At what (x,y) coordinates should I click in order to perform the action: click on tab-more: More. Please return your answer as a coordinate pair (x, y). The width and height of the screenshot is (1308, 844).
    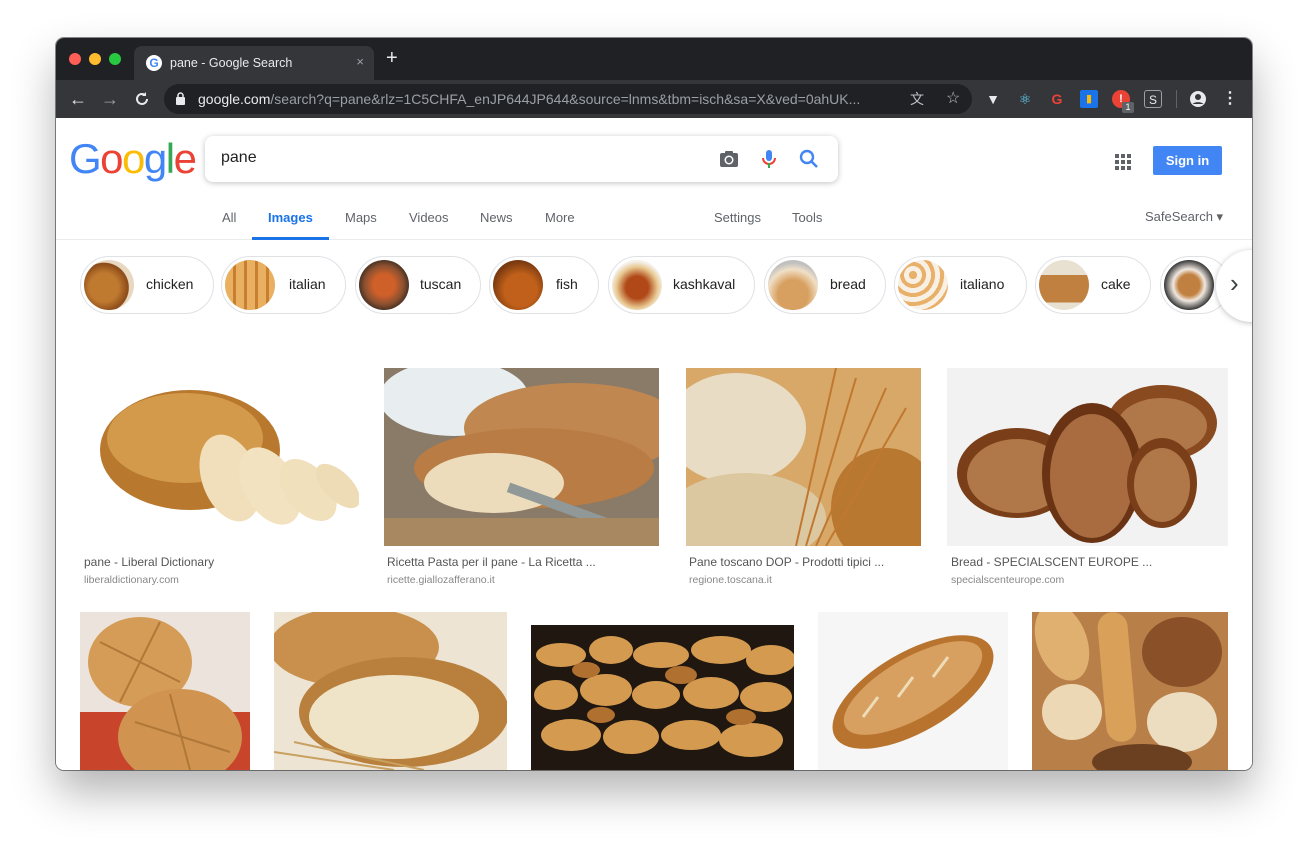
    Looking at the image, I should click on (560, 217).